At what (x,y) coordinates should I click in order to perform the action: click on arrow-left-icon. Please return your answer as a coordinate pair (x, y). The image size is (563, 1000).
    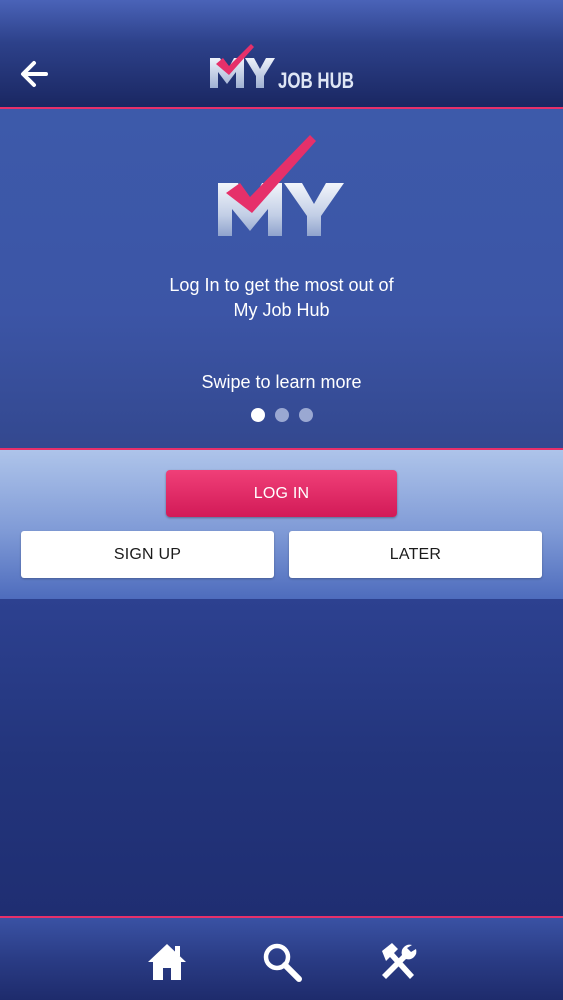
    Looking at the image, I should click on (34, 74).